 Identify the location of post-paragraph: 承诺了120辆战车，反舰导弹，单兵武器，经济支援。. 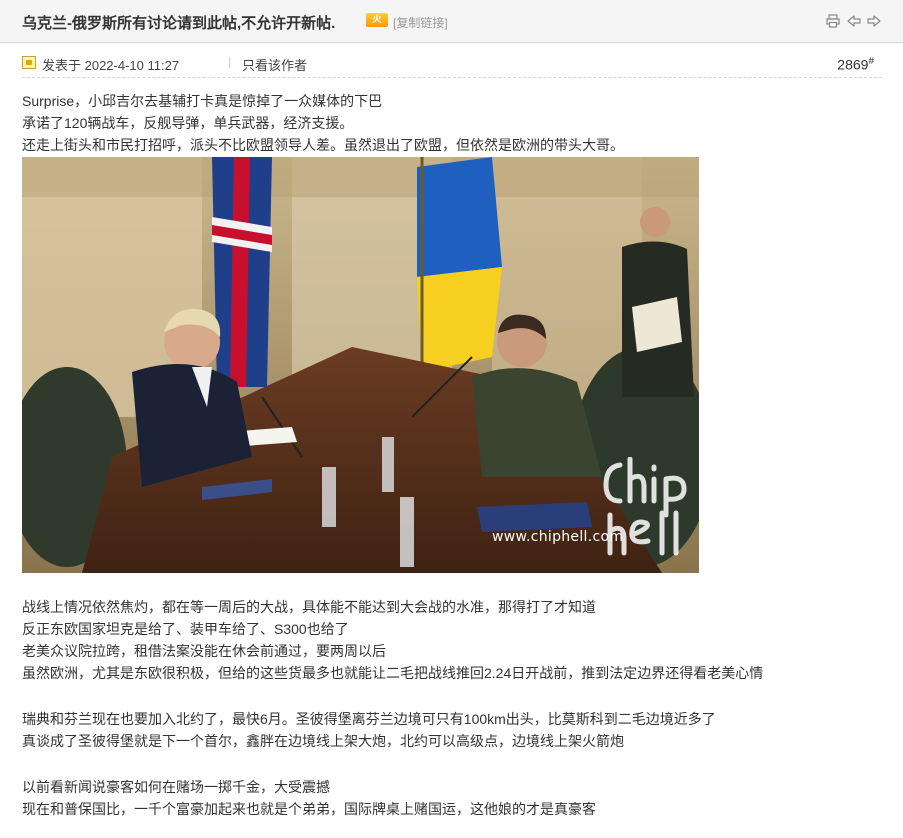
(188, 123).